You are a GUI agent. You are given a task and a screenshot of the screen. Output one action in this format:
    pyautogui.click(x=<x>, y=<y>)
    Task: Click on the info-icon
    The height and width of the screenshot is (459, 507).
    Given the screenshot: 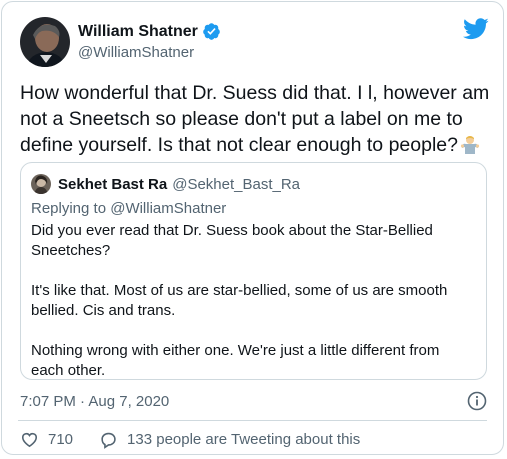 What is the action you would take?
    pyautogui.click(x=477, y=401)
    